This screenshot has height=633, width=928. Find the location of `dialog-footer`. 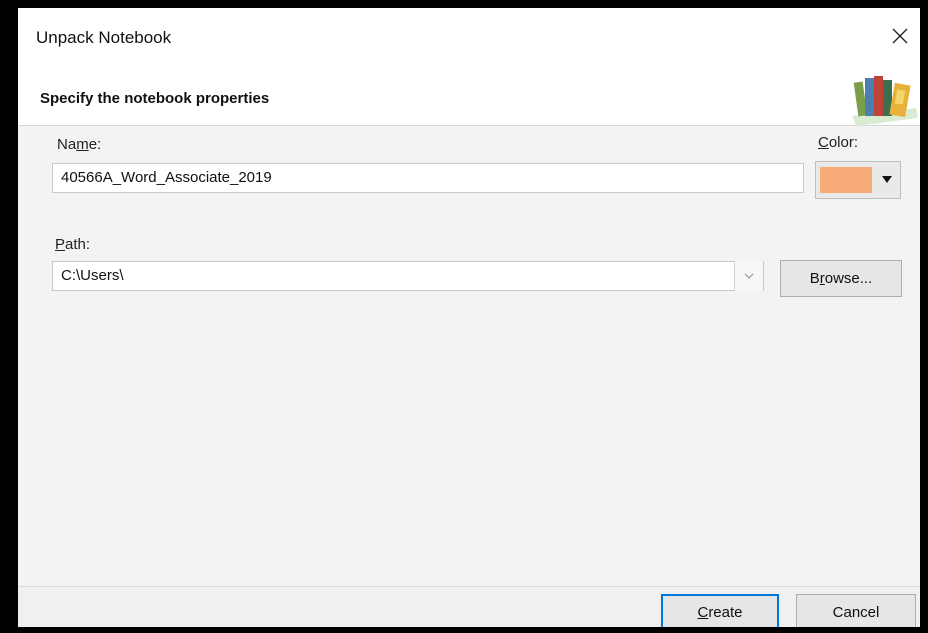

dialog-footer is located at coordinates (469, 606).